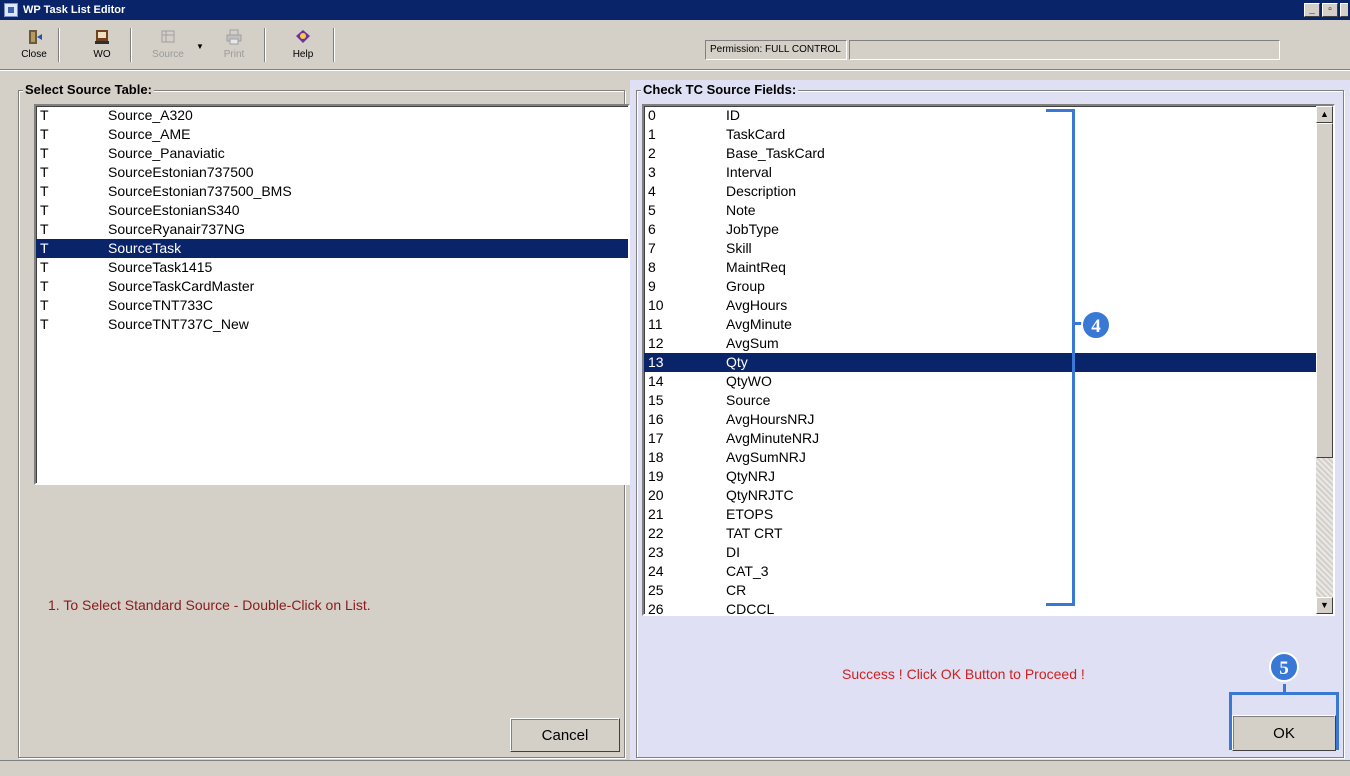  I want to click on list-item-name: SourceTNT737C_New, so click(178, 324).